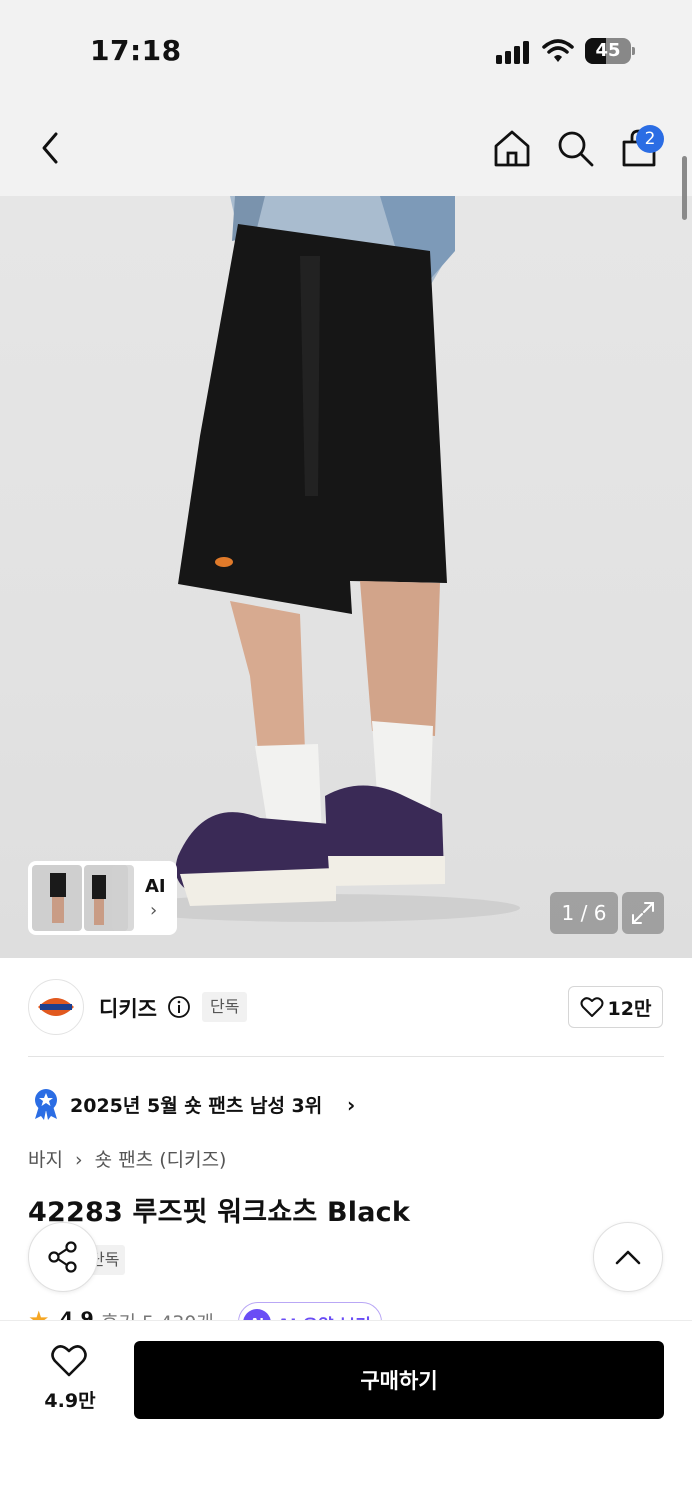 The height and width of the screenshot is (1500, 692). Describe the element at coordinates (136, 50) in the screenshot. I see `status-time: 17:18` at that location.